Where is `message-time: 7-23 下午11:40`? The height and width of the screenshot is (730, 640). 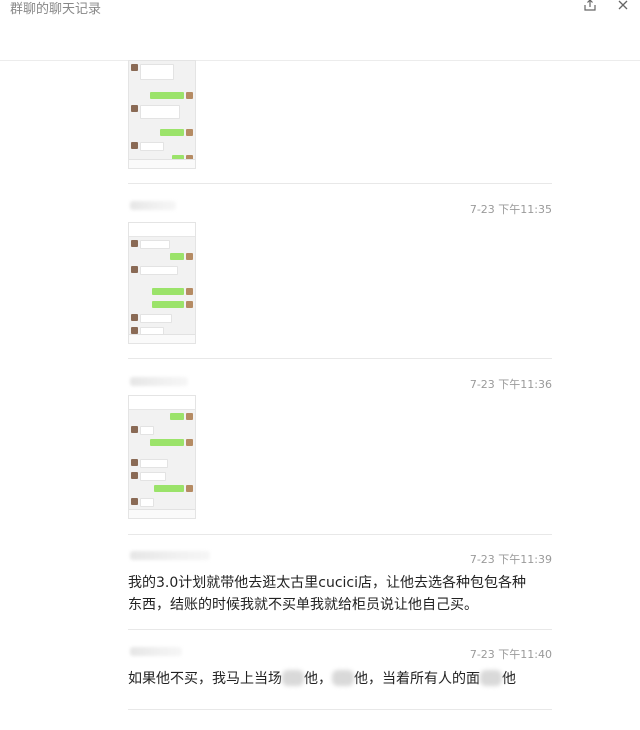 message-time: 7-23 下午11:40 is located at coordinates (510, 654).